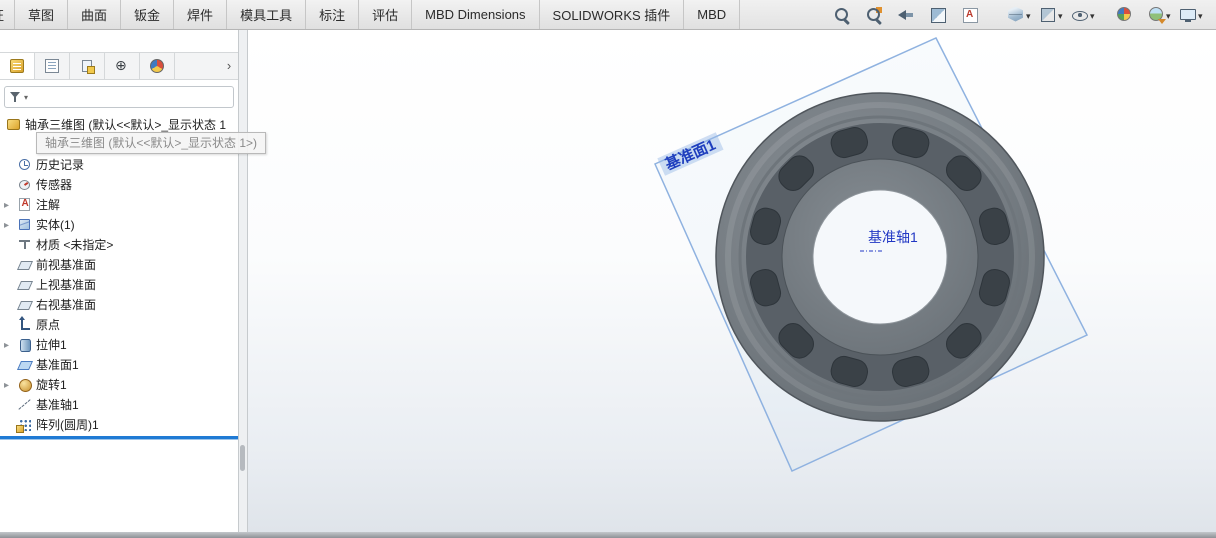 This screenshot has width=1216, height=538. I want to click on configurationmanager-icon, so click(87, 66).